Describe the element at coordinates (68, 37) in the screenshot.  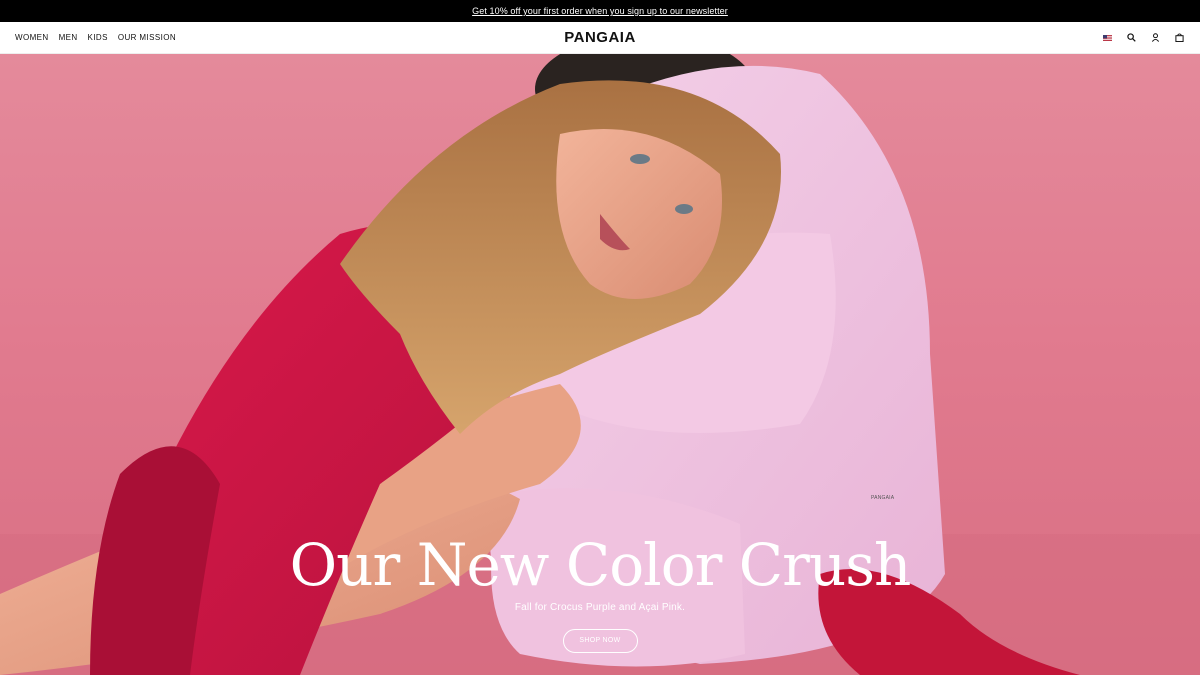
I see `nav-men: MEN` at that location.